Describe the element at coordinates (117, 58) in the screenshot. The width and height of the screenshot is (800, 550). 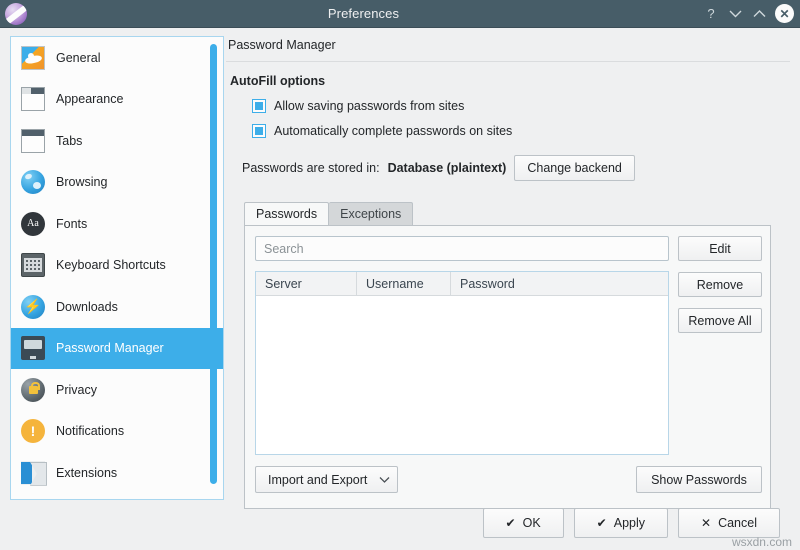
I see `sidebar-item-general: General` at that location.